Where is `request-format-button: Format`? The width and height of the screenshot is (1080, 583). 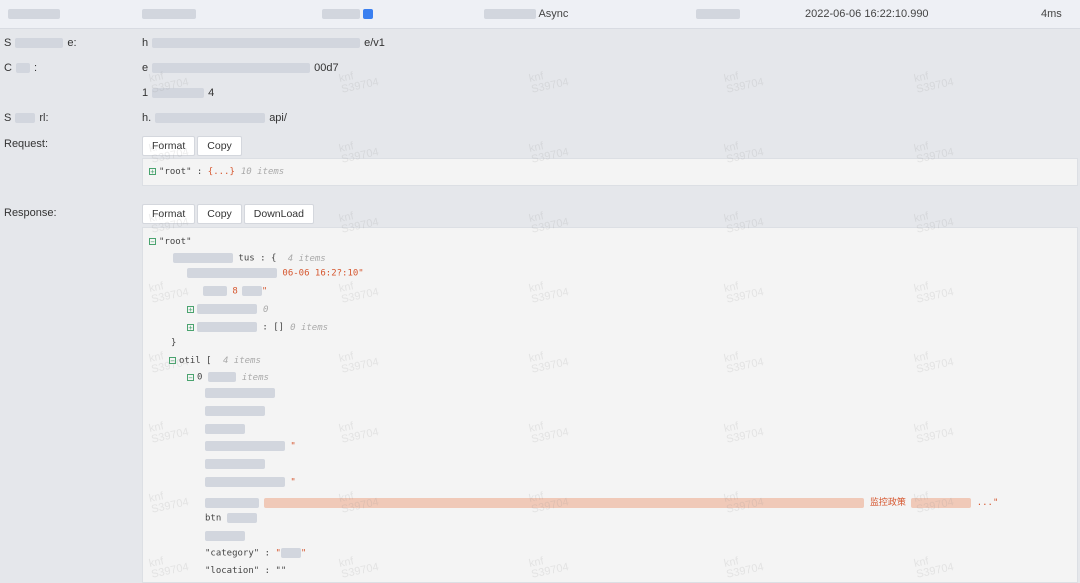
request-format-button: Format is located at coordinates (169, 146).